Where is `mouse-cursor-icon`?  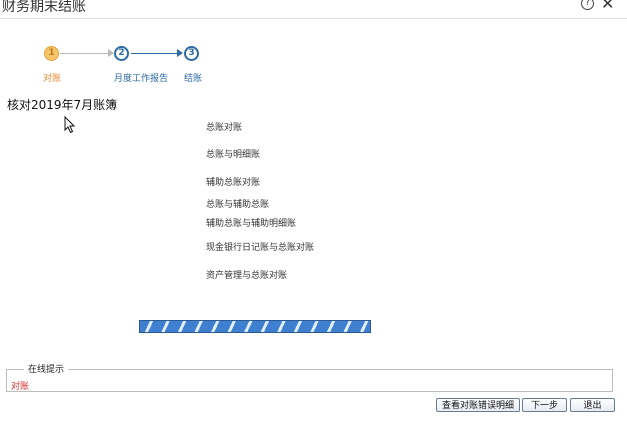 mouse-cursor-icon is located at coordinates (70, 125).